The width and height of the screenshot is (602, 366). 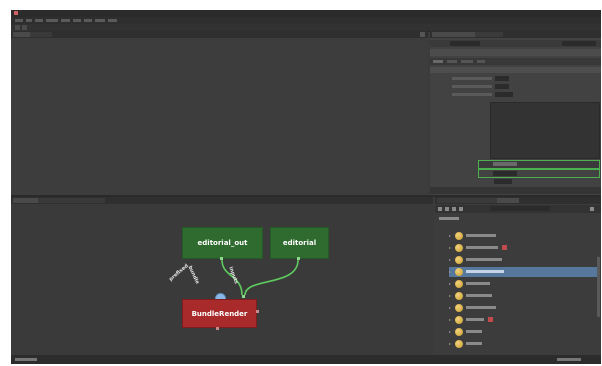 I want to click on attribute-tabbar, so click(x=515, y=34).